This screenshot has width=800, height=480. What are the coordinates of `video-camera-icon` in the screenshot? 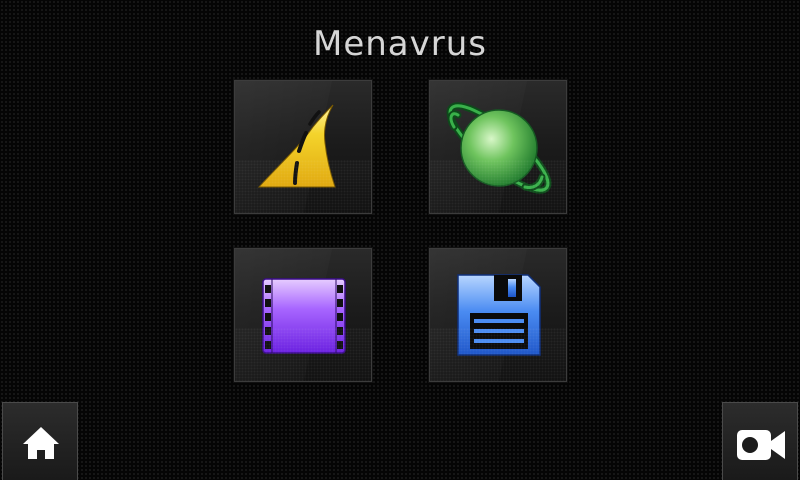 It's located at (761, 445).